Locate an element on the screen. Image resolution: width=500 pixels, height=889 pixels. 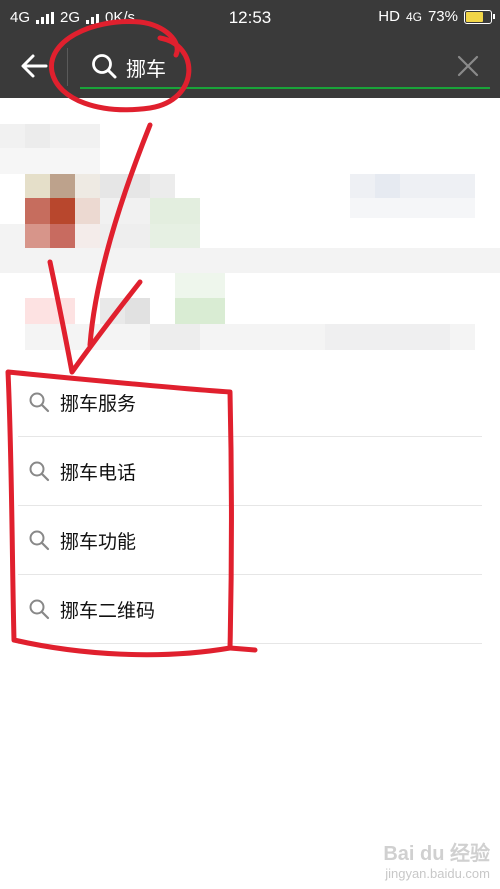
status-bar: 4G 2G 0K/s 12:53 HD 4G 73% is located at coordinates (250, 17).